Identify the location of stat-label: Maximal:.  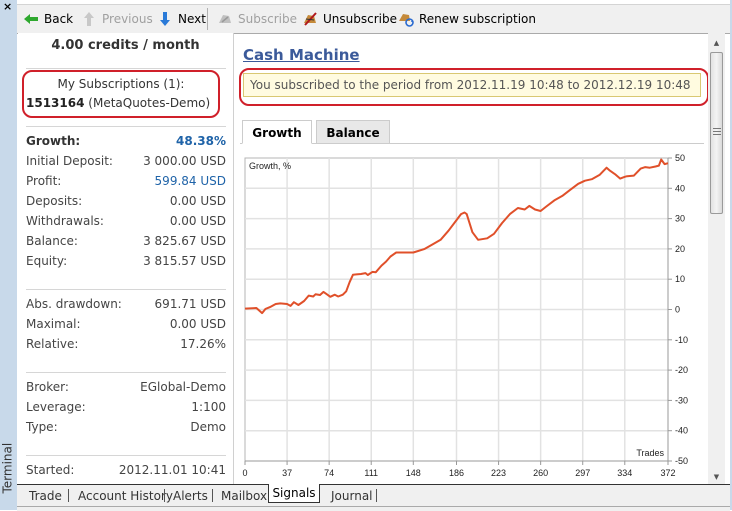
(53, 324).